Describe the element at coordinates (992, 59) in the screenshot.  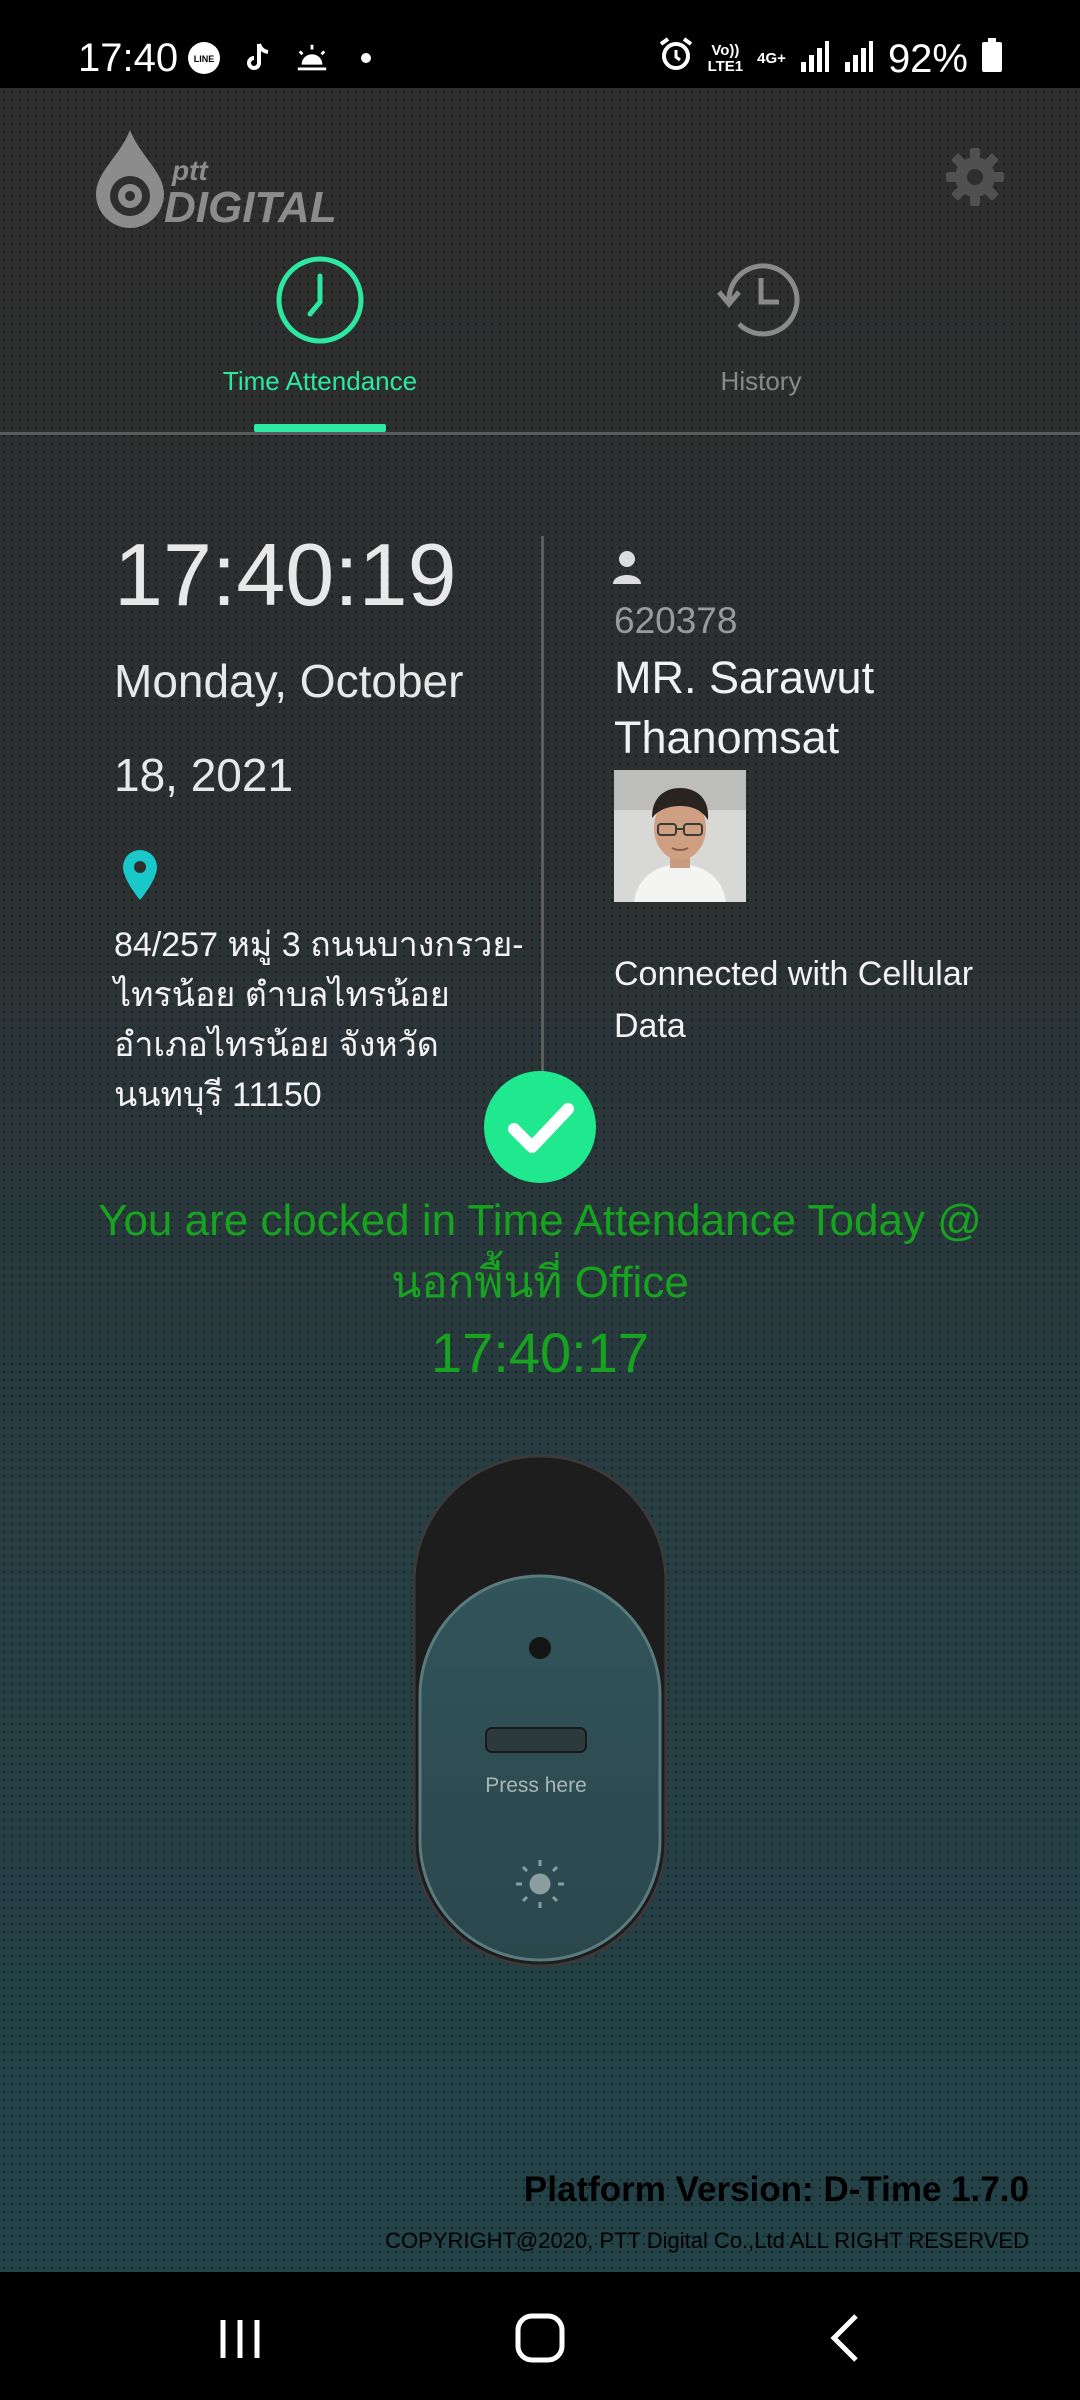
I see `battery-icon` at that location.